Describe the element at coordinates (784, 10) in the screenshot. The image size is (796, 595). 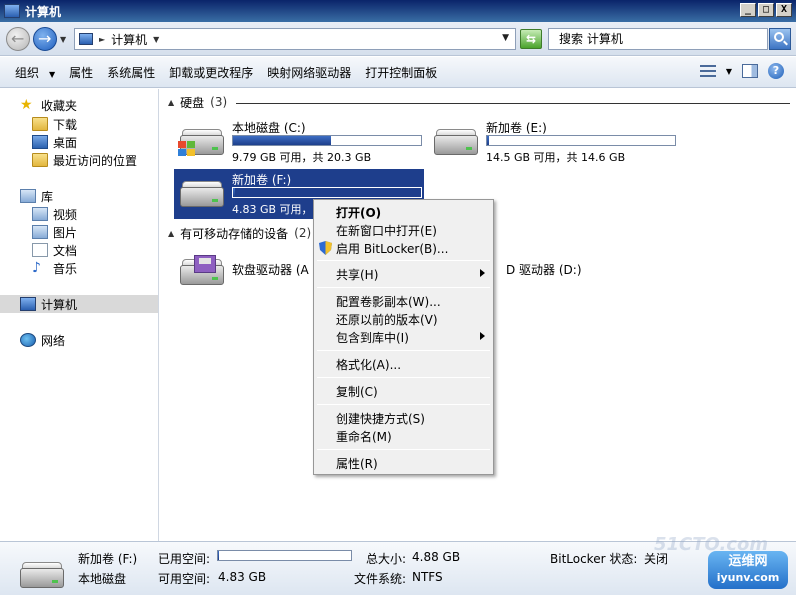
I see `close-button: X` at that location.